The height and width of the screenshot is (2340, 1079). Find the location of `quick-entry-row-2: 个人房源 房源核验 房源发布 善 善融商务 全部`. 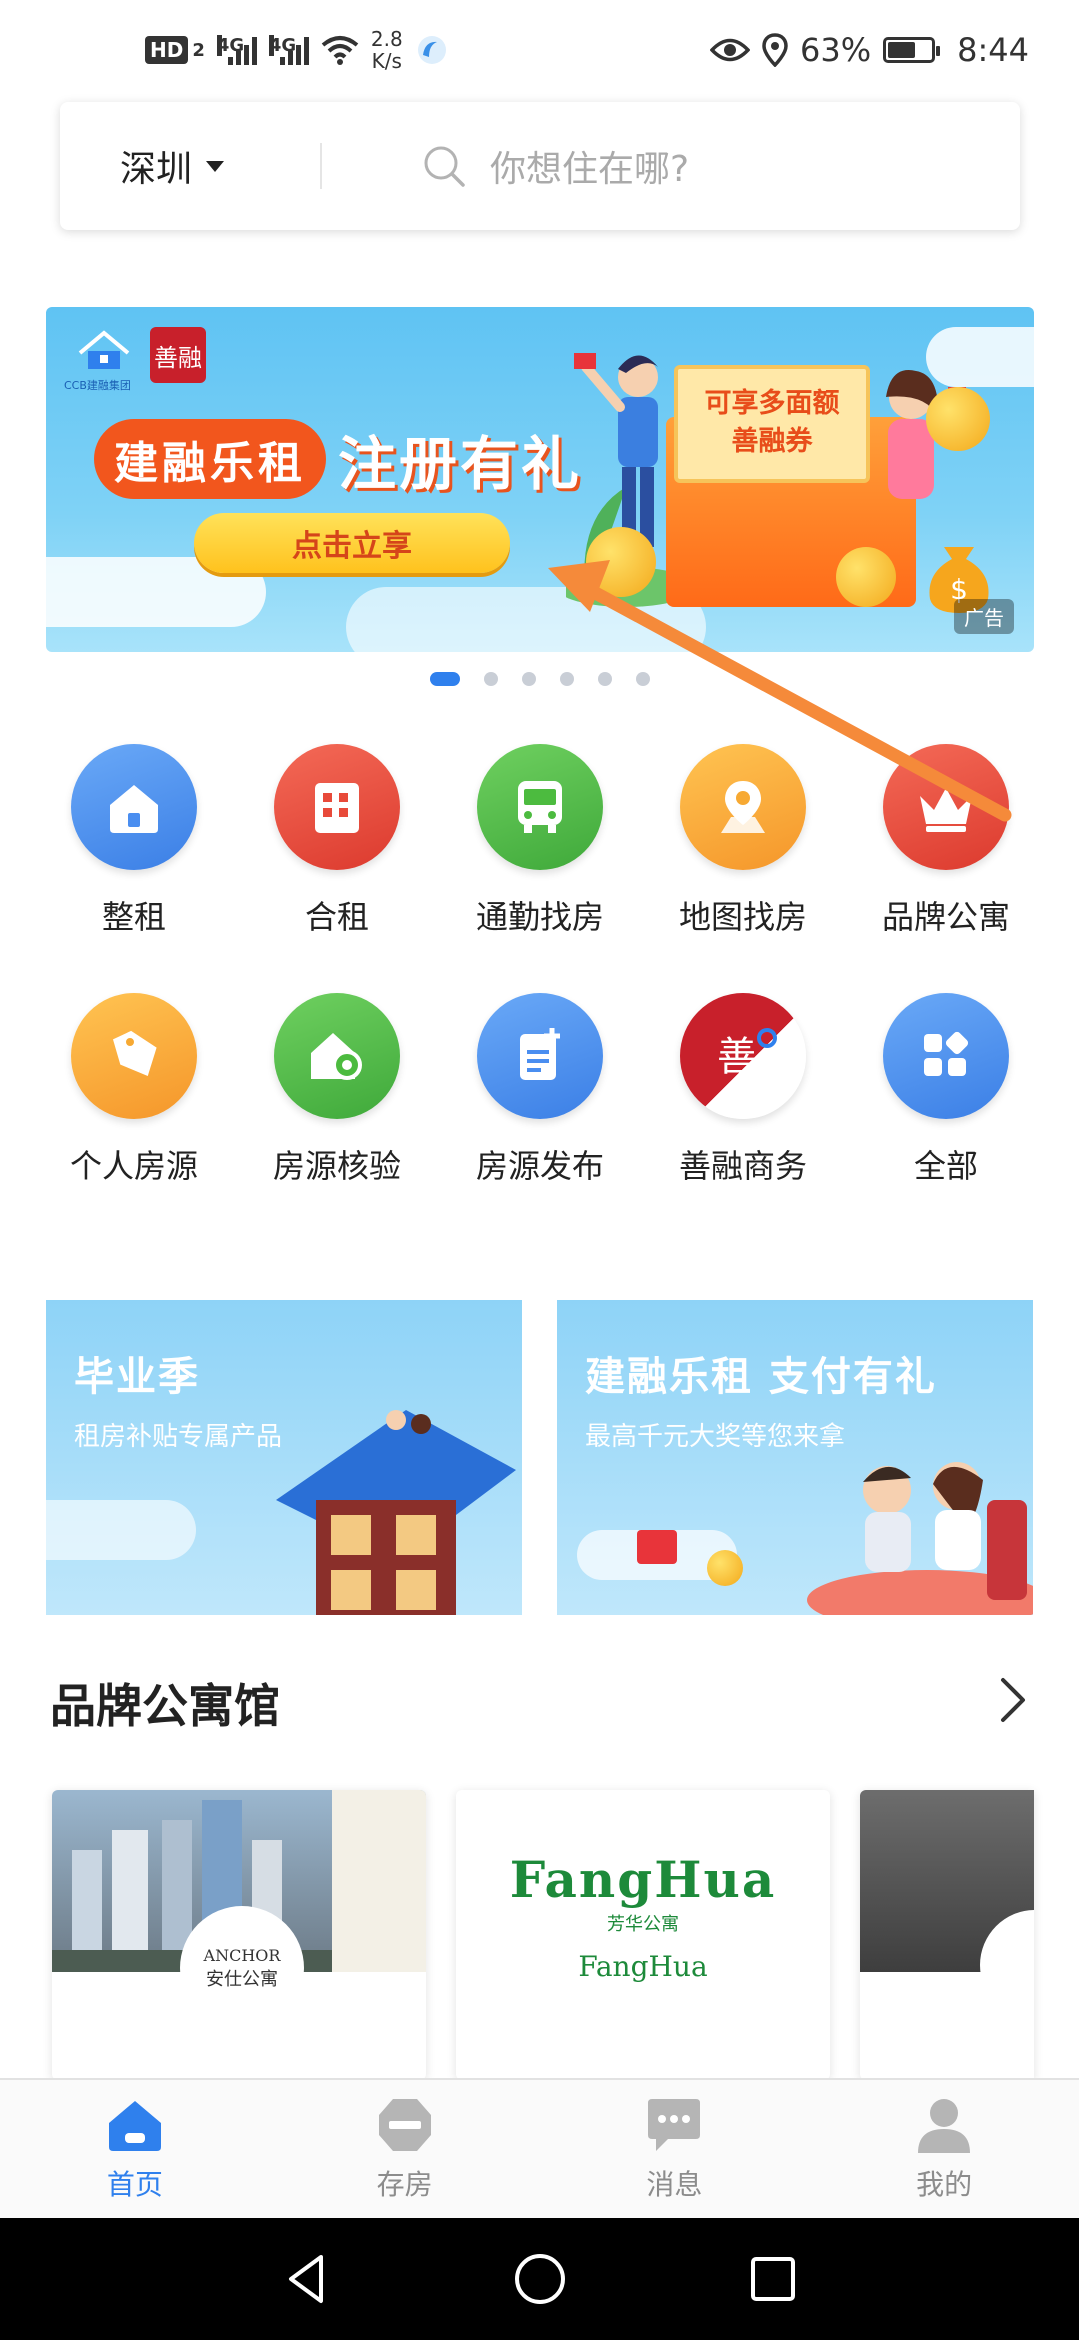

quick-entry-row-2: 个人房源 房源核验 房源发布 善 善融商务 全部 is located at coordinates (540, 1090).